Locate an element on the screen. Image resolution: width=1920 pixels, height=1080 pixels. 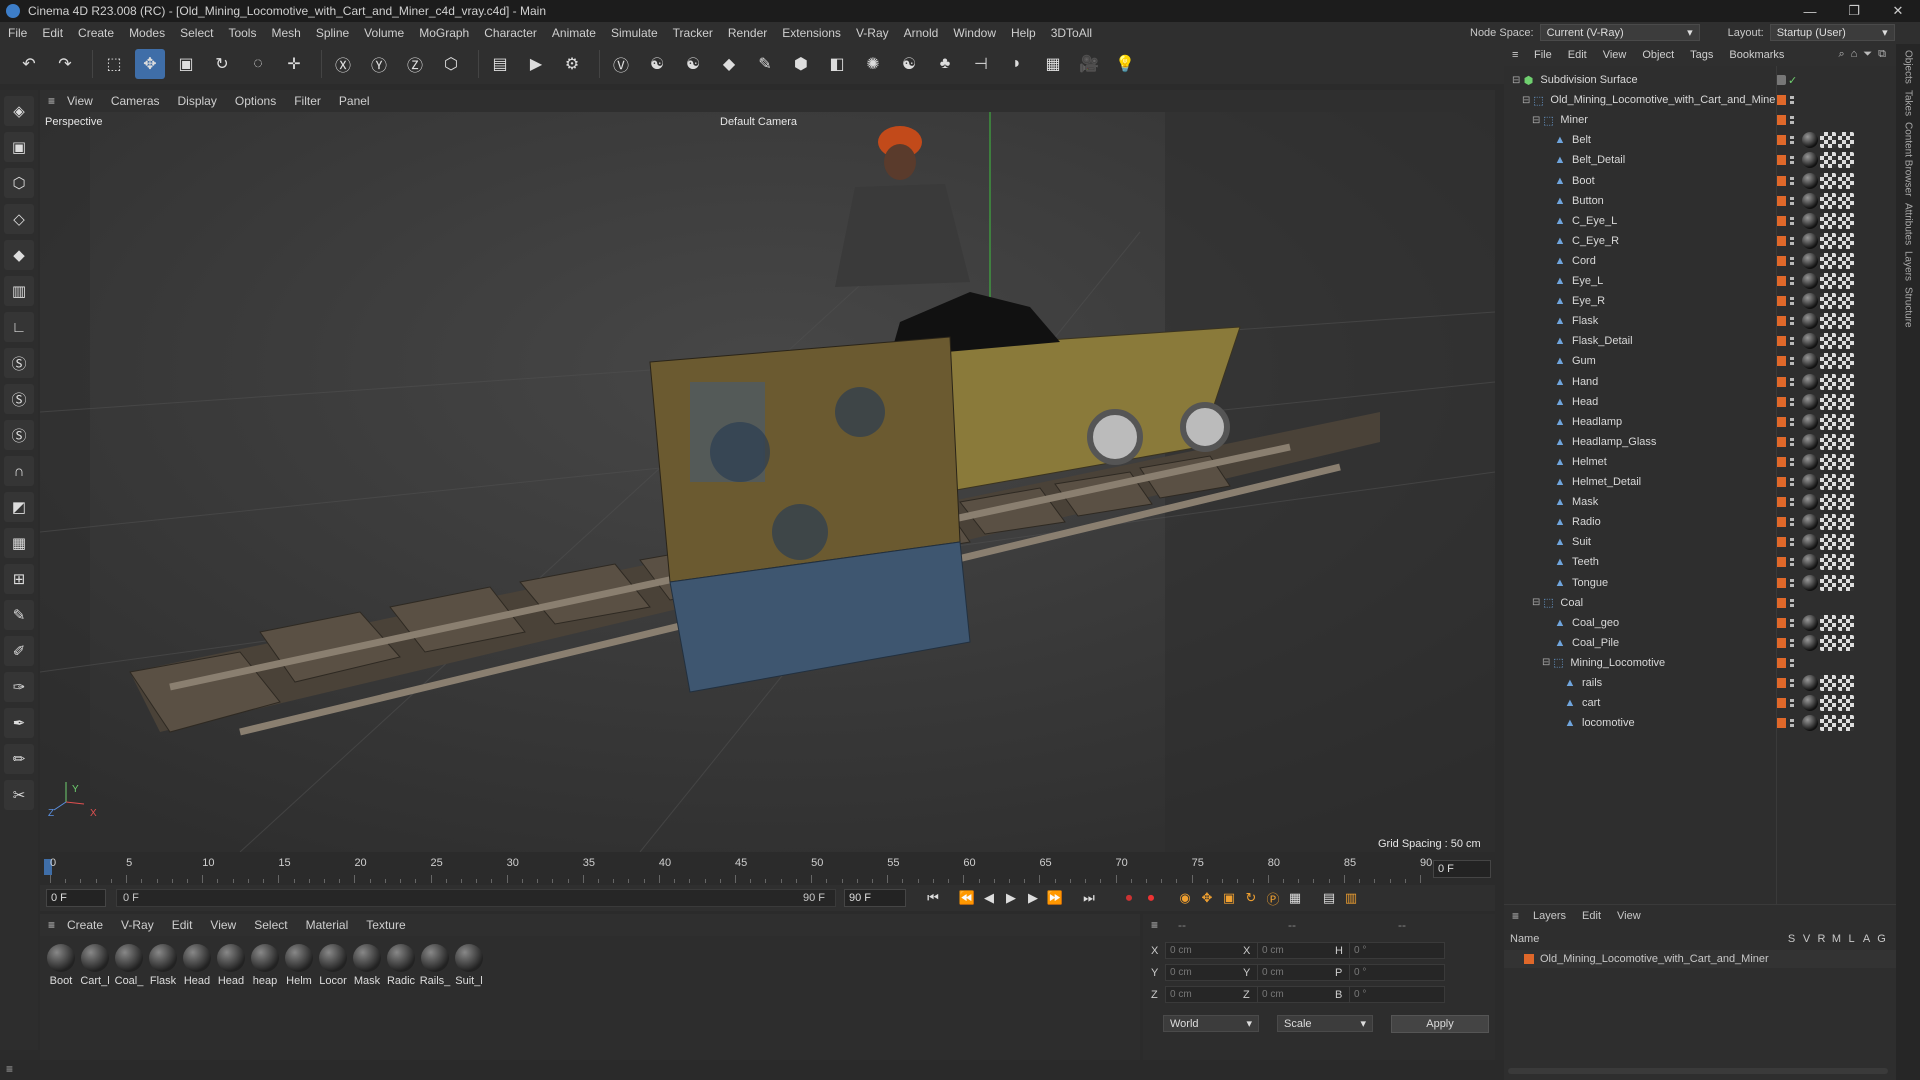
prev-key-icon: ⏪ is located at coordinates (967, 898).